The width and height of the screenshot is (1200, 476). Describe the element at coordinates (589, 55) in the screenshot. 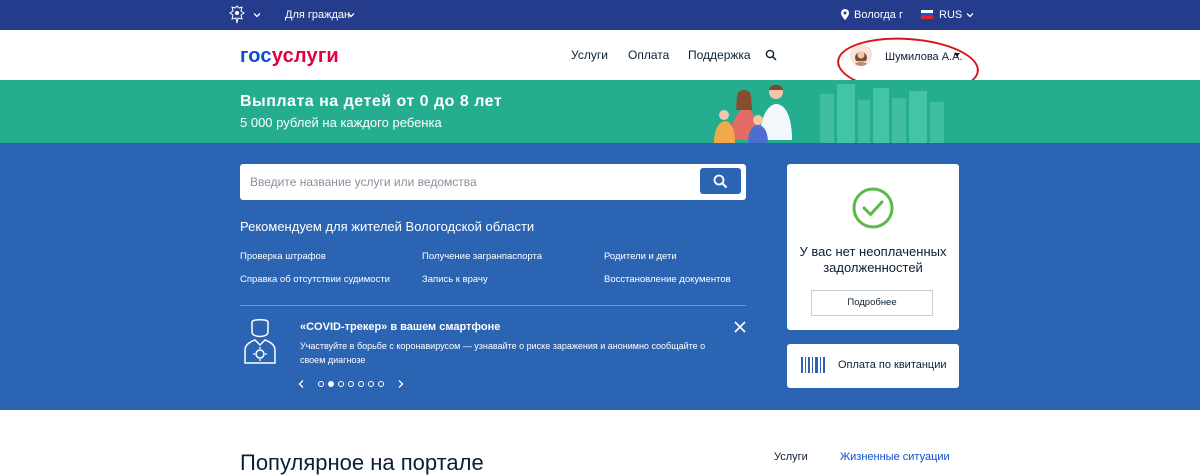

I see `nav-services: Услуги` at that location.